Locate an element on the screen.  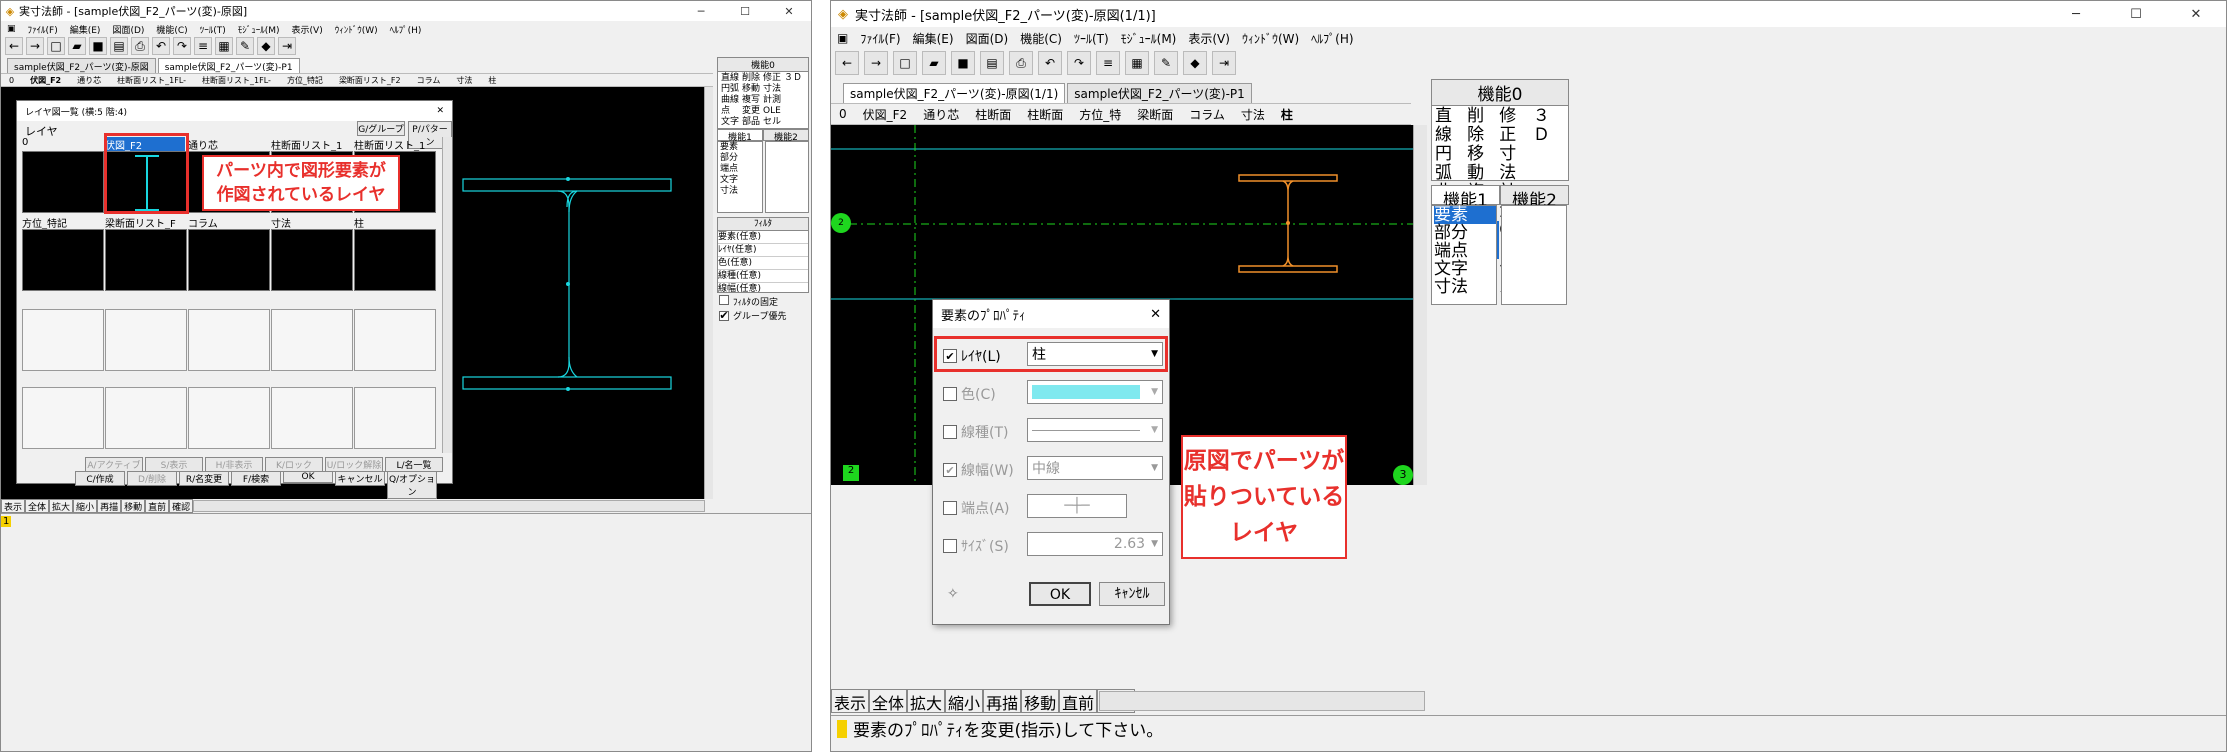
pin-icon: ✧ is located at coordinates (953, 594).